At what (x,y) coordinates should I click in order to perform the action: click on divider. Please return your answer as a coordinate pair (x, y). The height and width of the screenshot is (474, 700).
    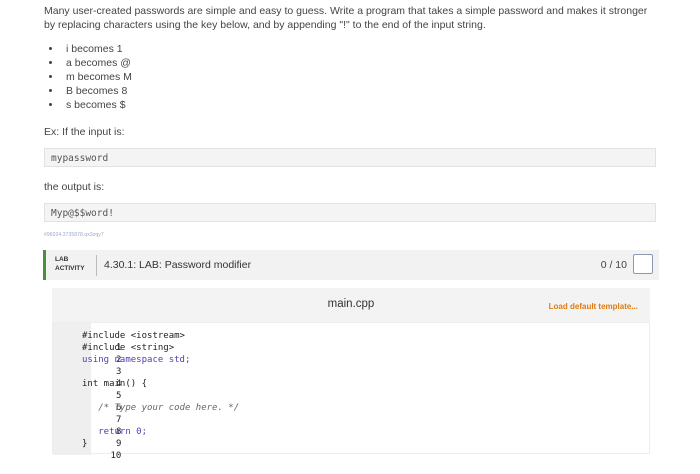
    Looking at the image, I should click on (96, 265).